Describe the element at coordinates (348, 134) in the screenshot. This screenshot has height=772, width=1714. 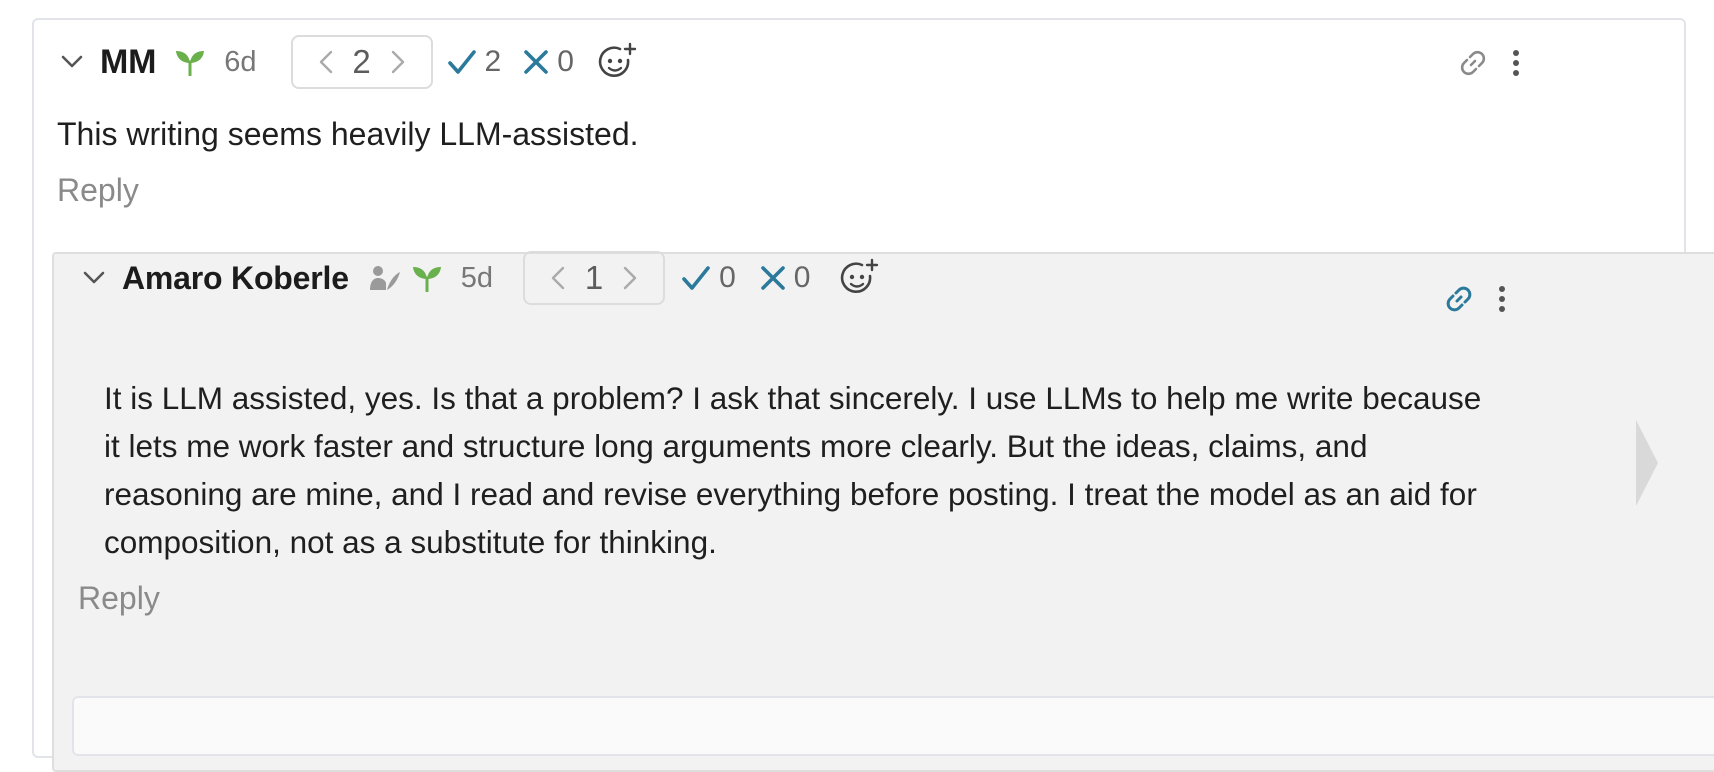
I see `comment-body: This writing seems heavily LLM-assisted.` at that location.